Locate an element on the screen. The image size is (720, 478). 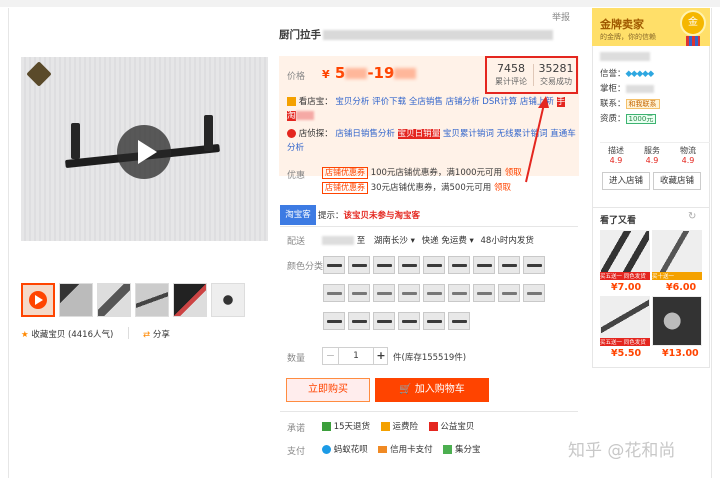
thumbnail-video is located at coordinates (38, 300).